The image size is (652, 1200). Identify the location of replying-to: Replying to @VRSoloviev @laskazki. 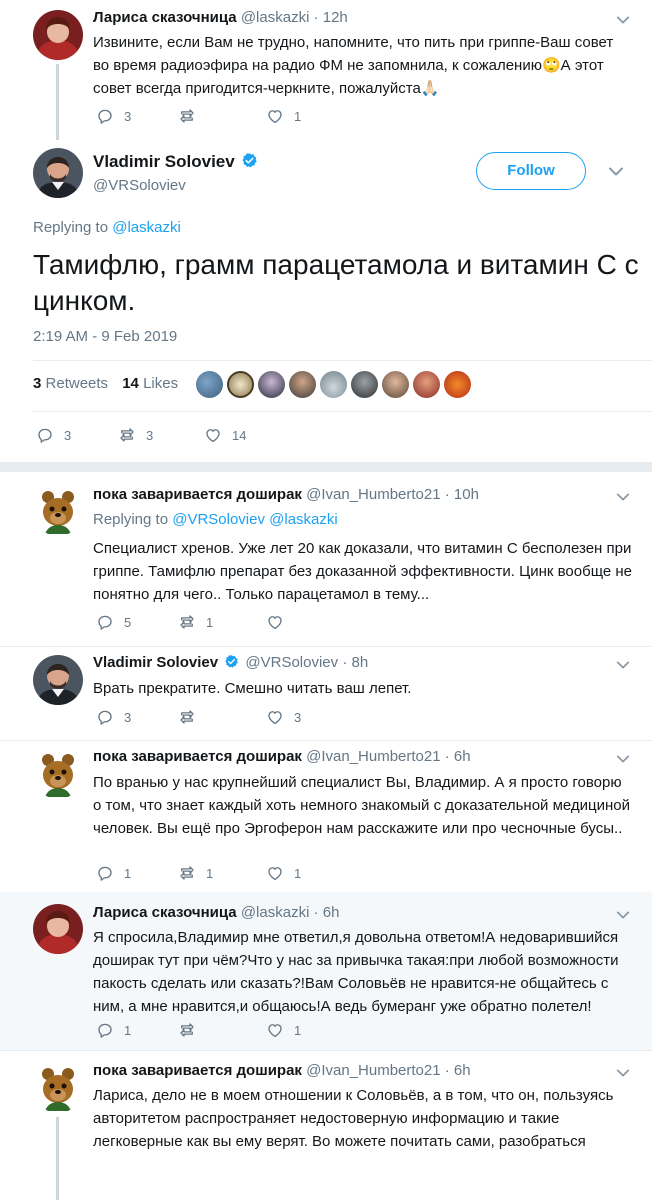
(215, 519).